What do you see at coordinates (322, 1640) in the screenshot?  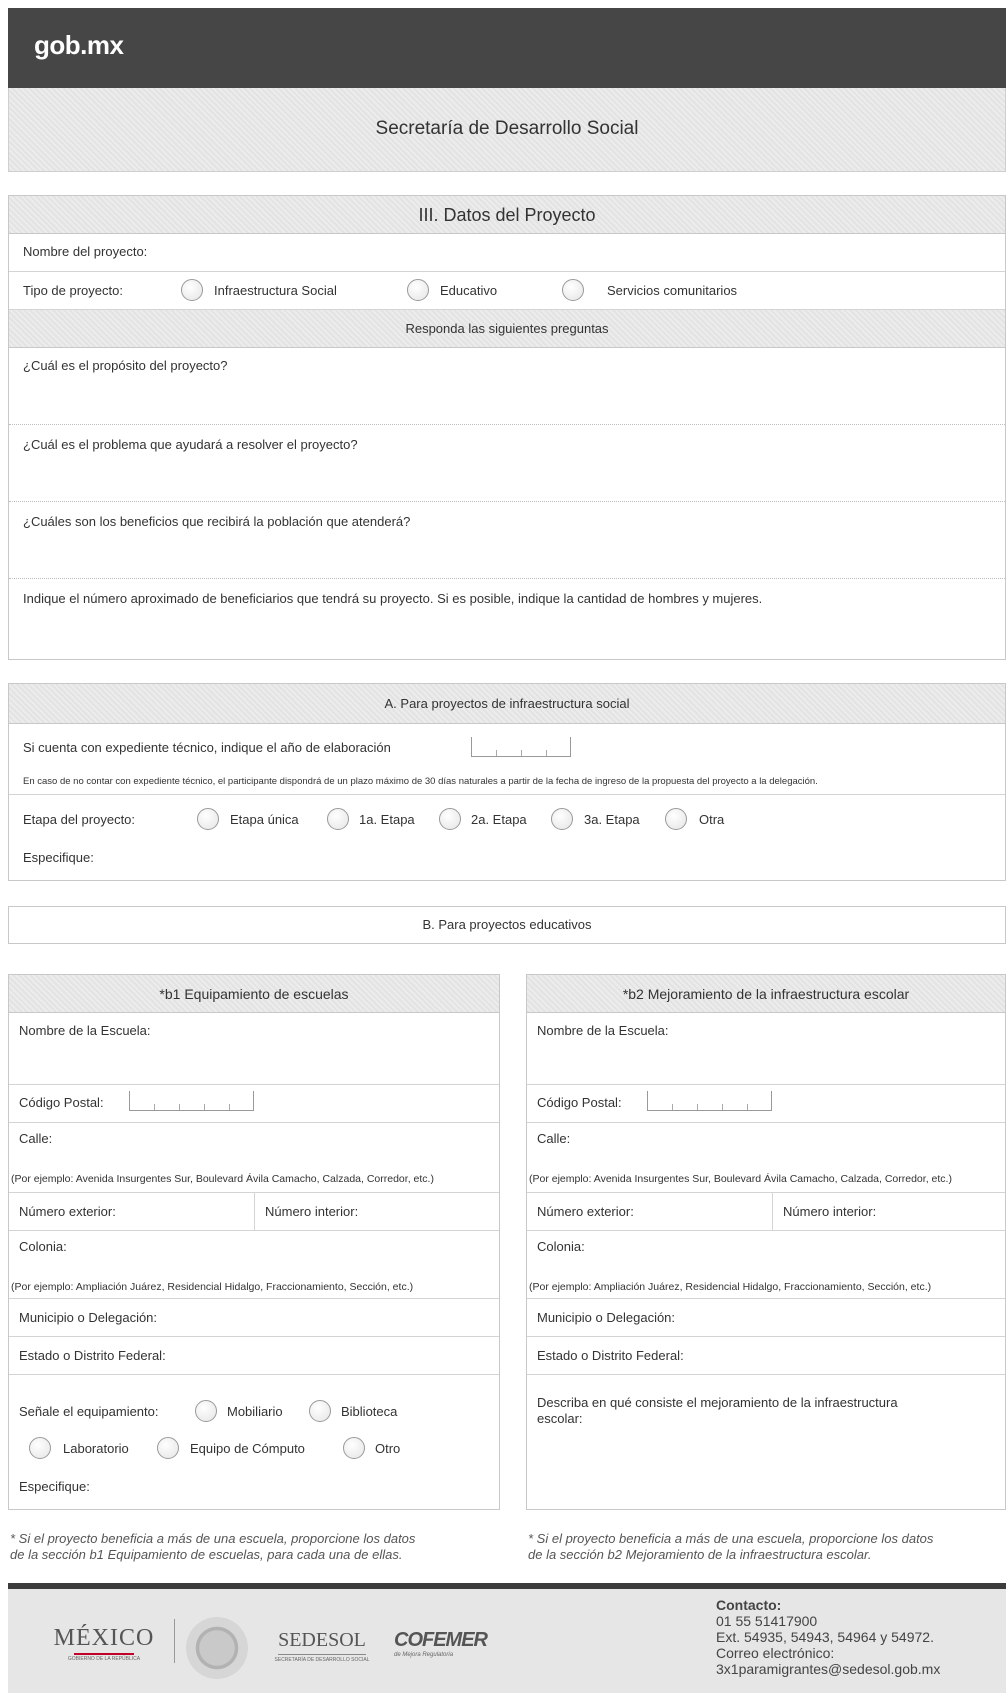 I see `sedesol-logo-text: SEDESOL` at bounding box center [322, 1640].